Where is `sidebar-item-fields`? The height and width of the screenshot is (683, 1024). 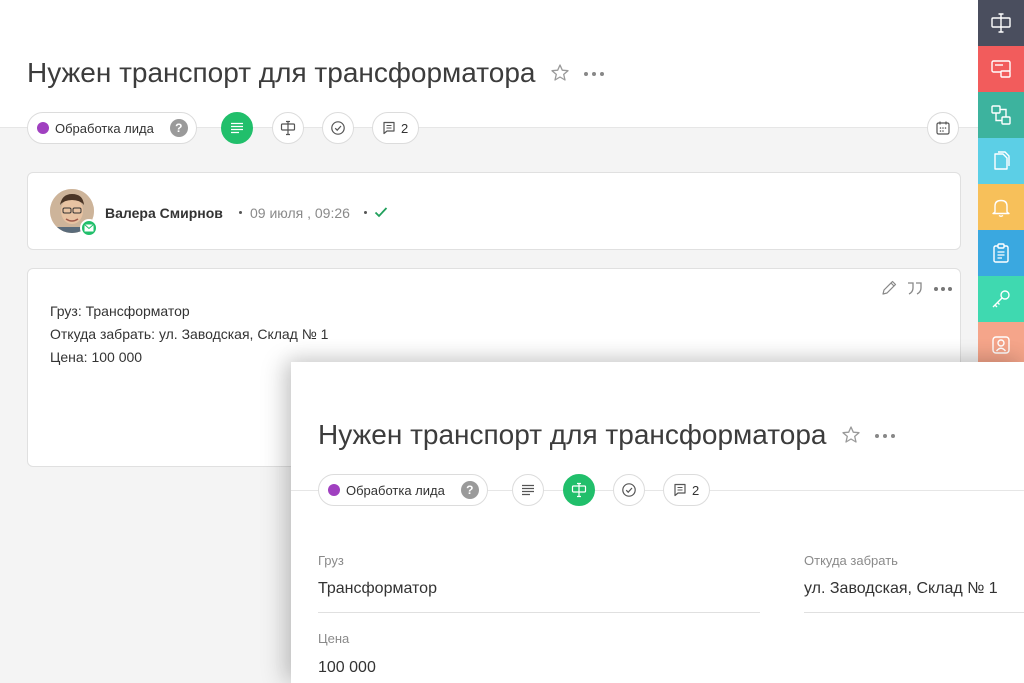 sidebar-item-fields is located at coordinates (1001, 23).